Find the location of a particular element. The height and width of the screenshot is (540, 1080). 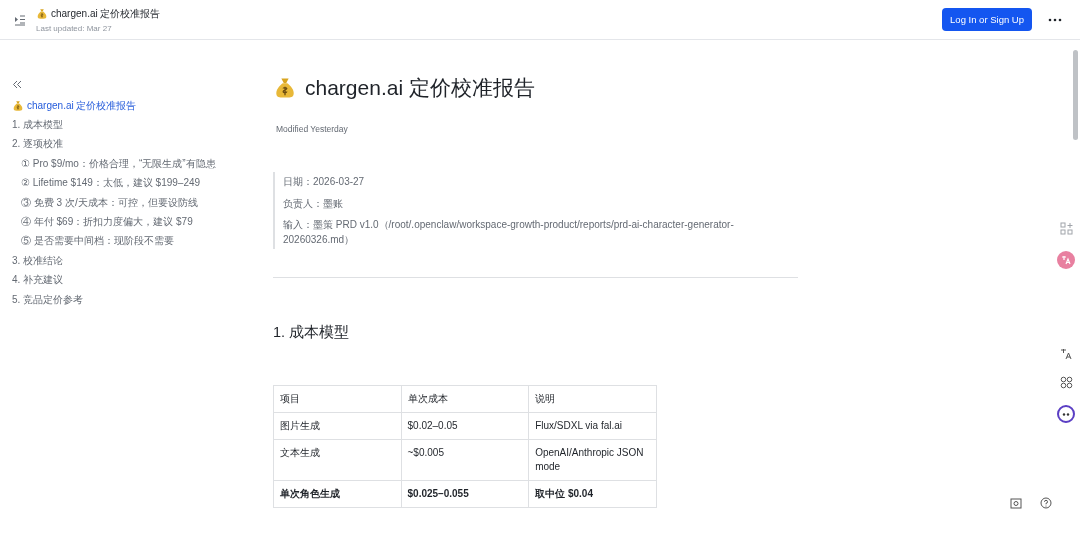

outline-item: chargen.ai 定价校准报告 is located at coordinates (82, 105).